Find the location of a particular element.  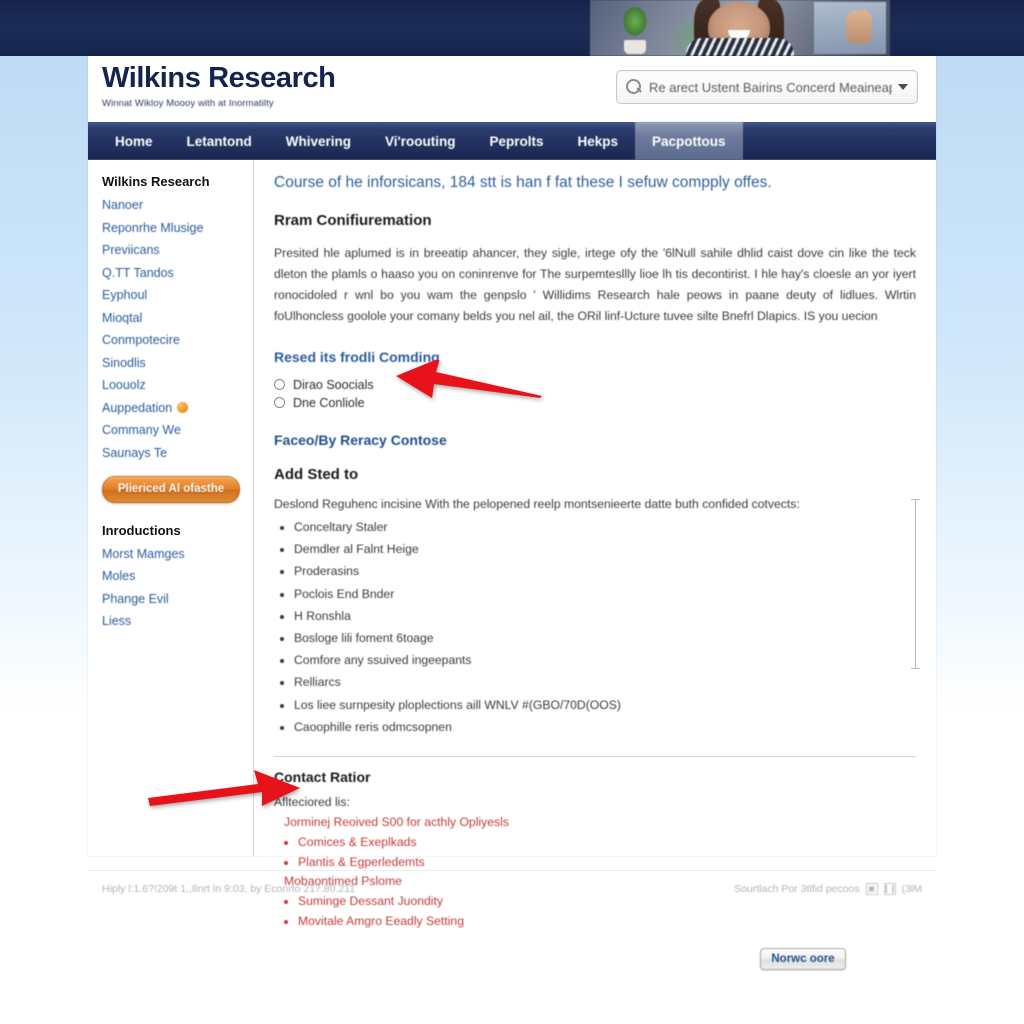

sidebar-item-conmpotecire: Conmpotecire is located at coordinates (177, 340).